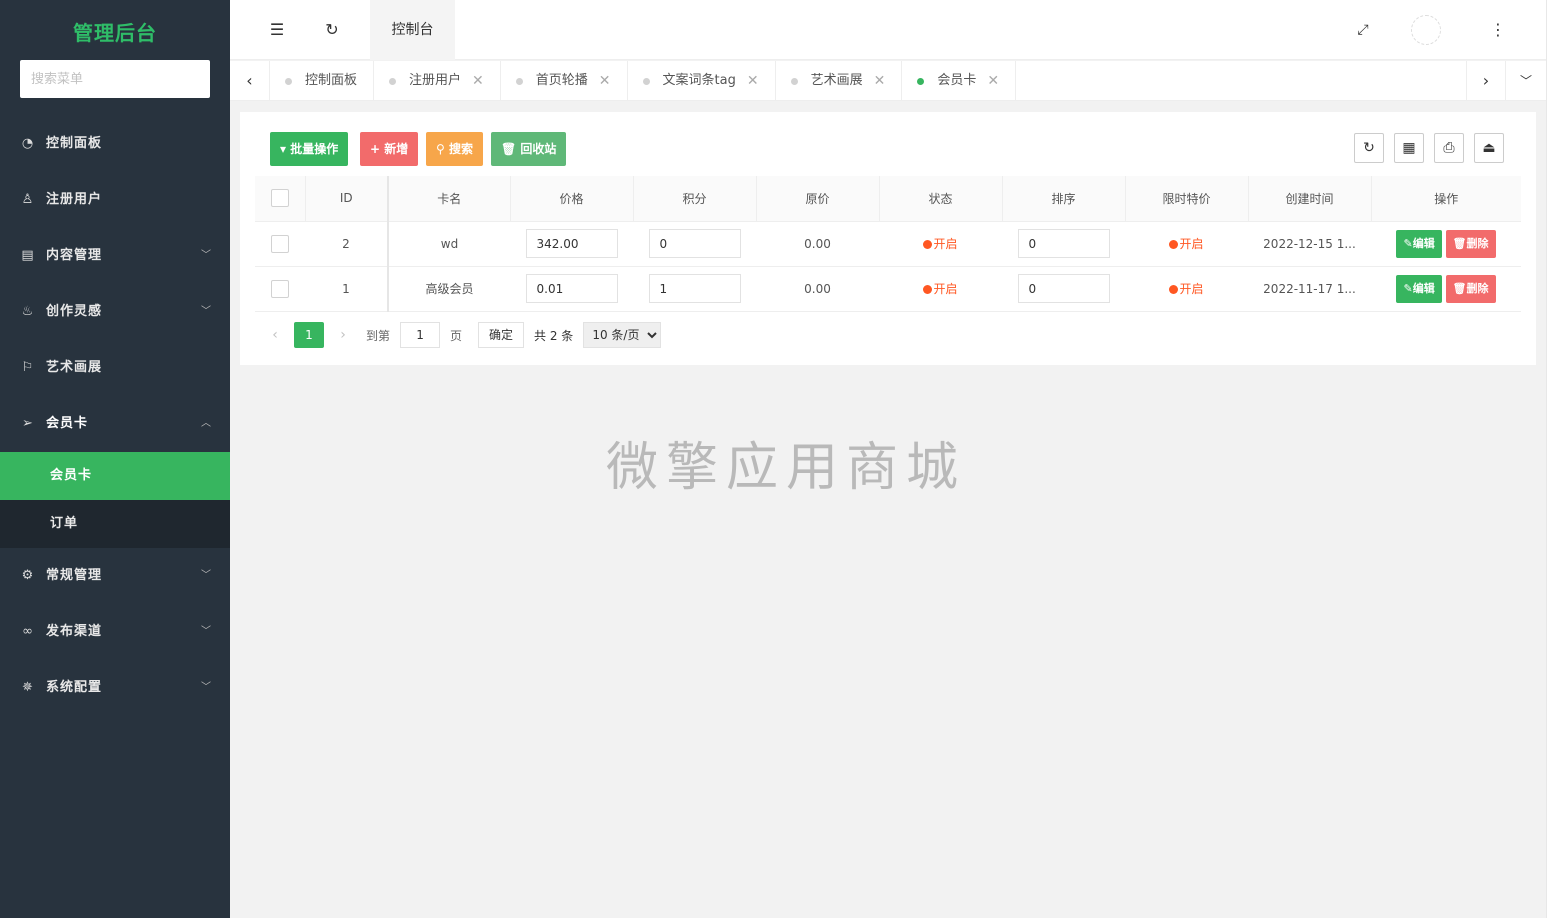 This screenshot has height=918, width=1552. Describe the element at coordinates (818, 199) in the screenshot. I see `column-header: 原价` at that location.